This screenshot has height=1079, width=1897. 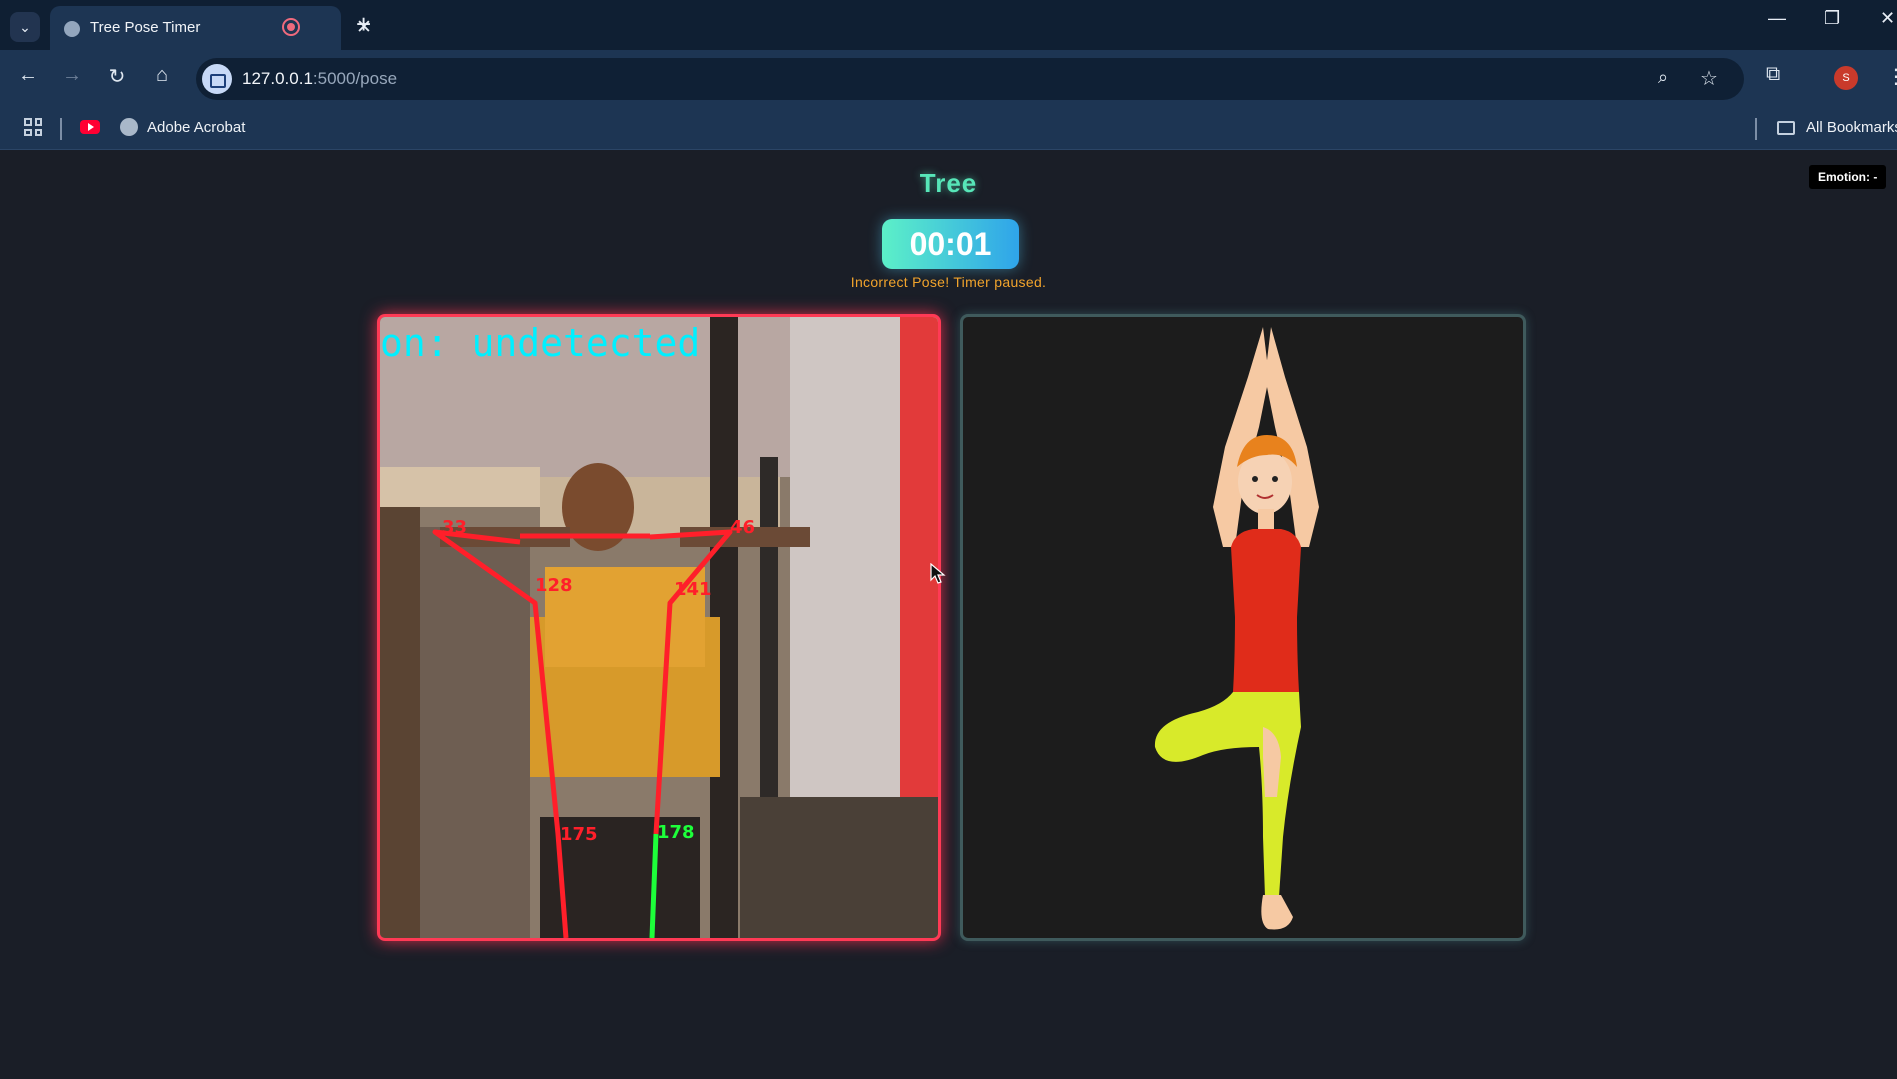 I want to click on extensions-icon: ⧉, so click(x=1773, y=74).